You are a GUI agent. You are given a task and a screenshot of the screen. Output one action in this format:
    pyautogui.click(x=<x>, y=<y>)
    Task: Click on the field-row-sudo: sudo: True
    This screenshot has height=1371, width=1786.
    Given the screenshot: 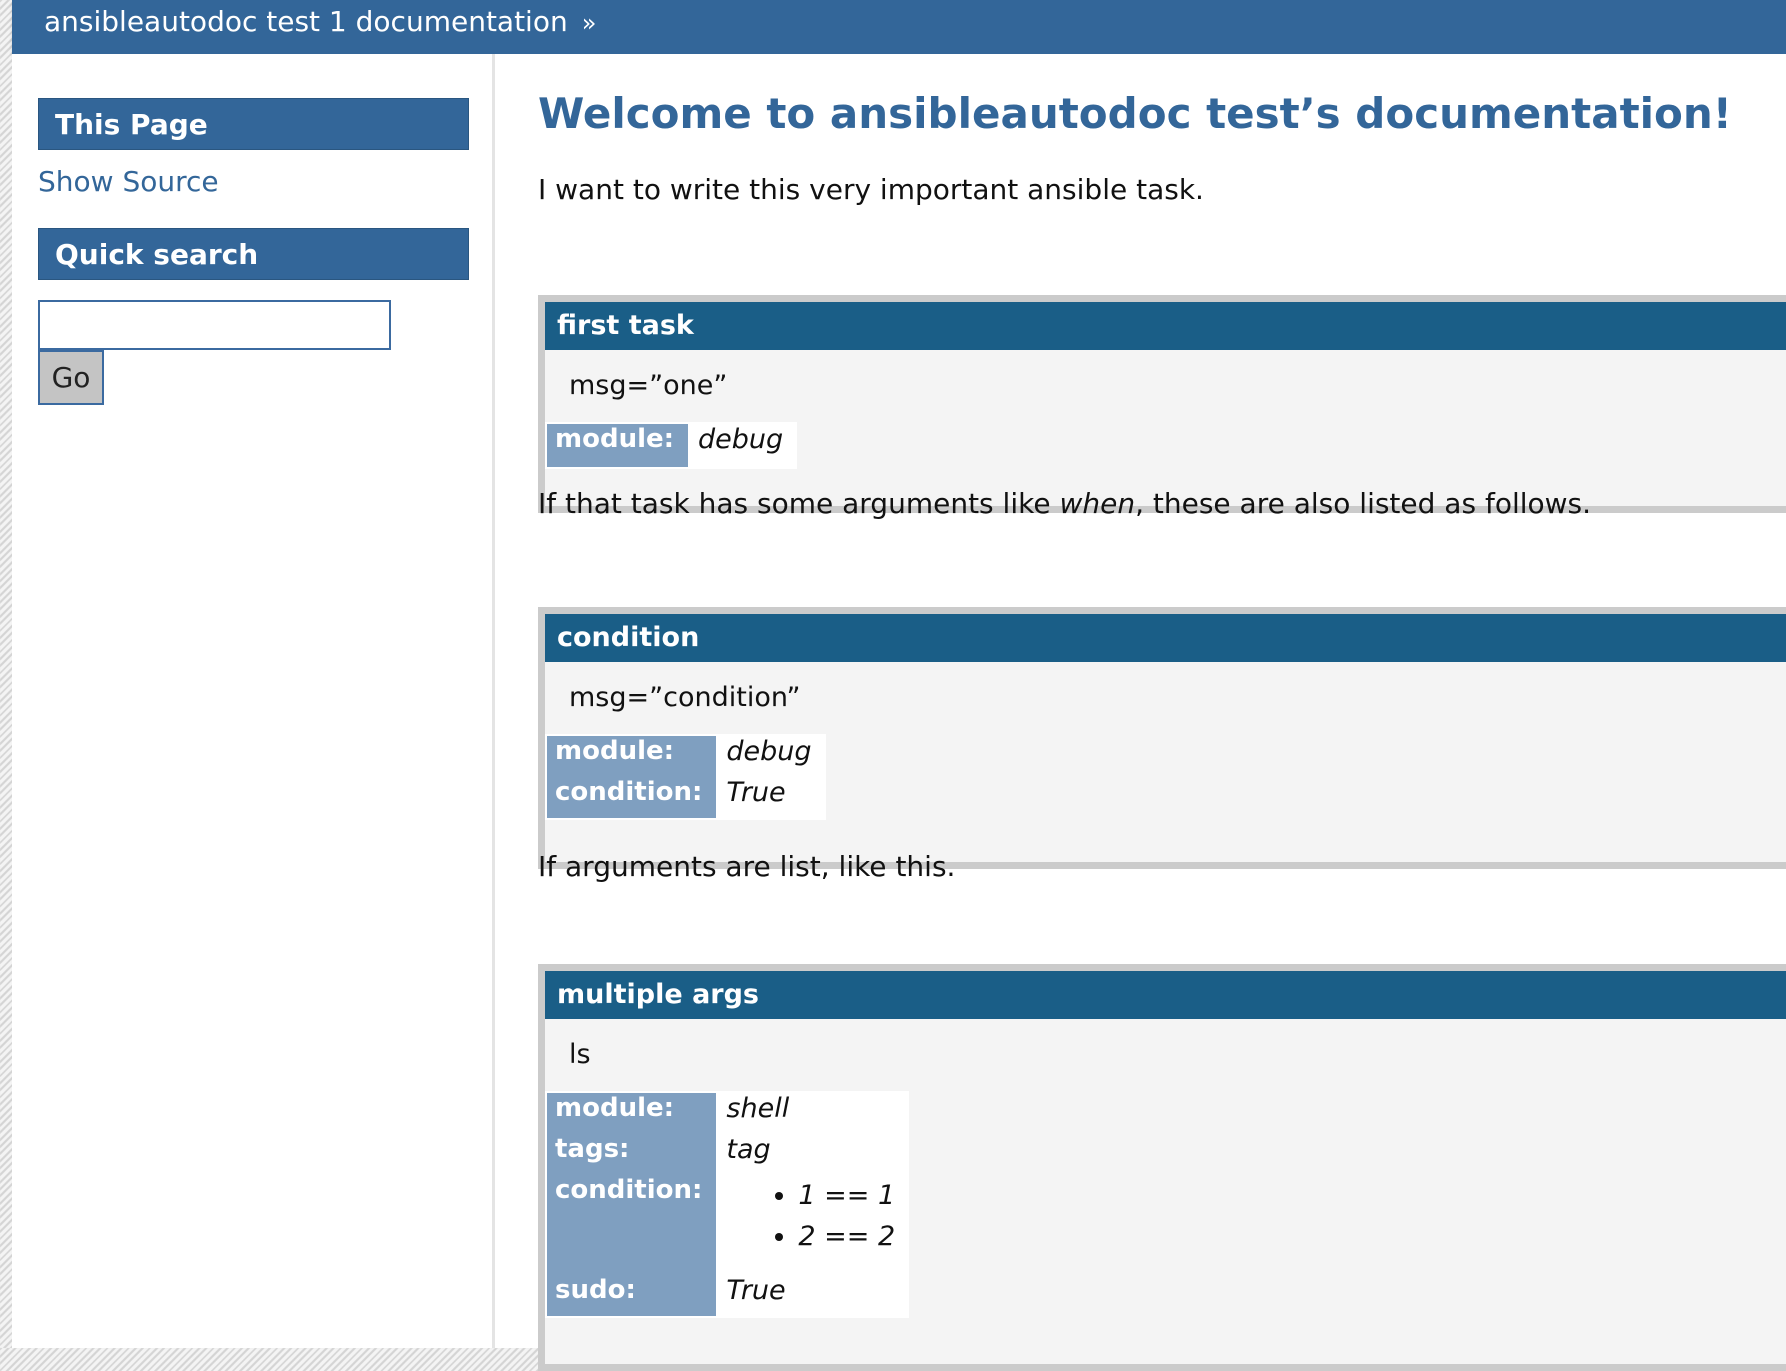 What is the action you would take?
    pyautogui.click(x=727, y=1296)
    